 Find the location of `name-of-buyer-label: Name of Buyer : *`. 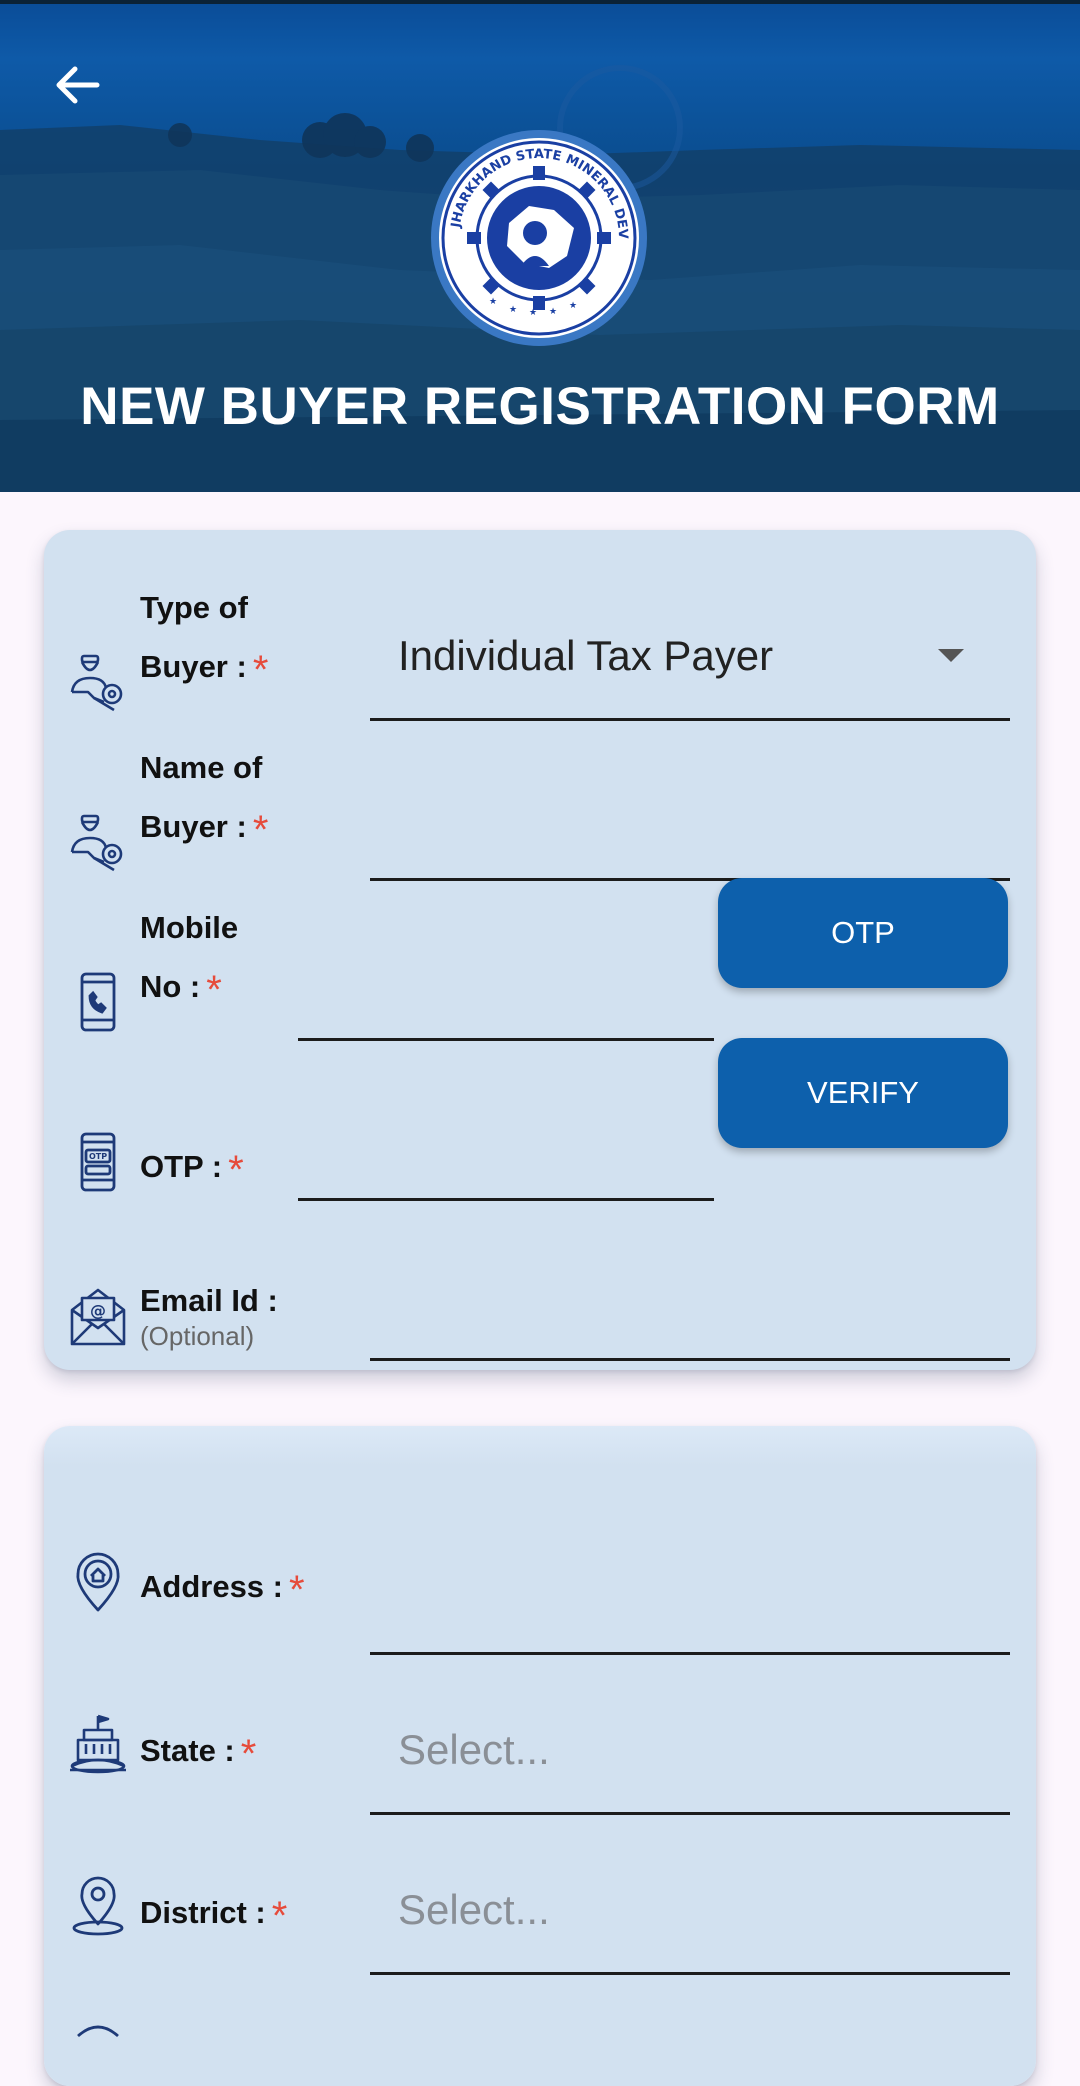

name-of-buyer-label: Name of Buyer : * is located at coordinates (204, 801).